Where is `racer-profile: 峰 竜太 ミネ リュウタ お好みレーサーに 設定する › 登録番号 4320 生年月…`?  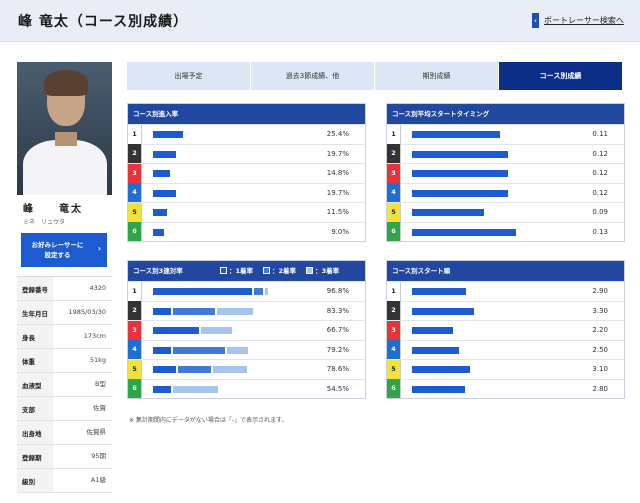
racer-profile: 峰 竜太 ミネ リュウタ お好みレーサーに 設定する › 登録番号 4320 生年月… is located at coordinates (64, 277).